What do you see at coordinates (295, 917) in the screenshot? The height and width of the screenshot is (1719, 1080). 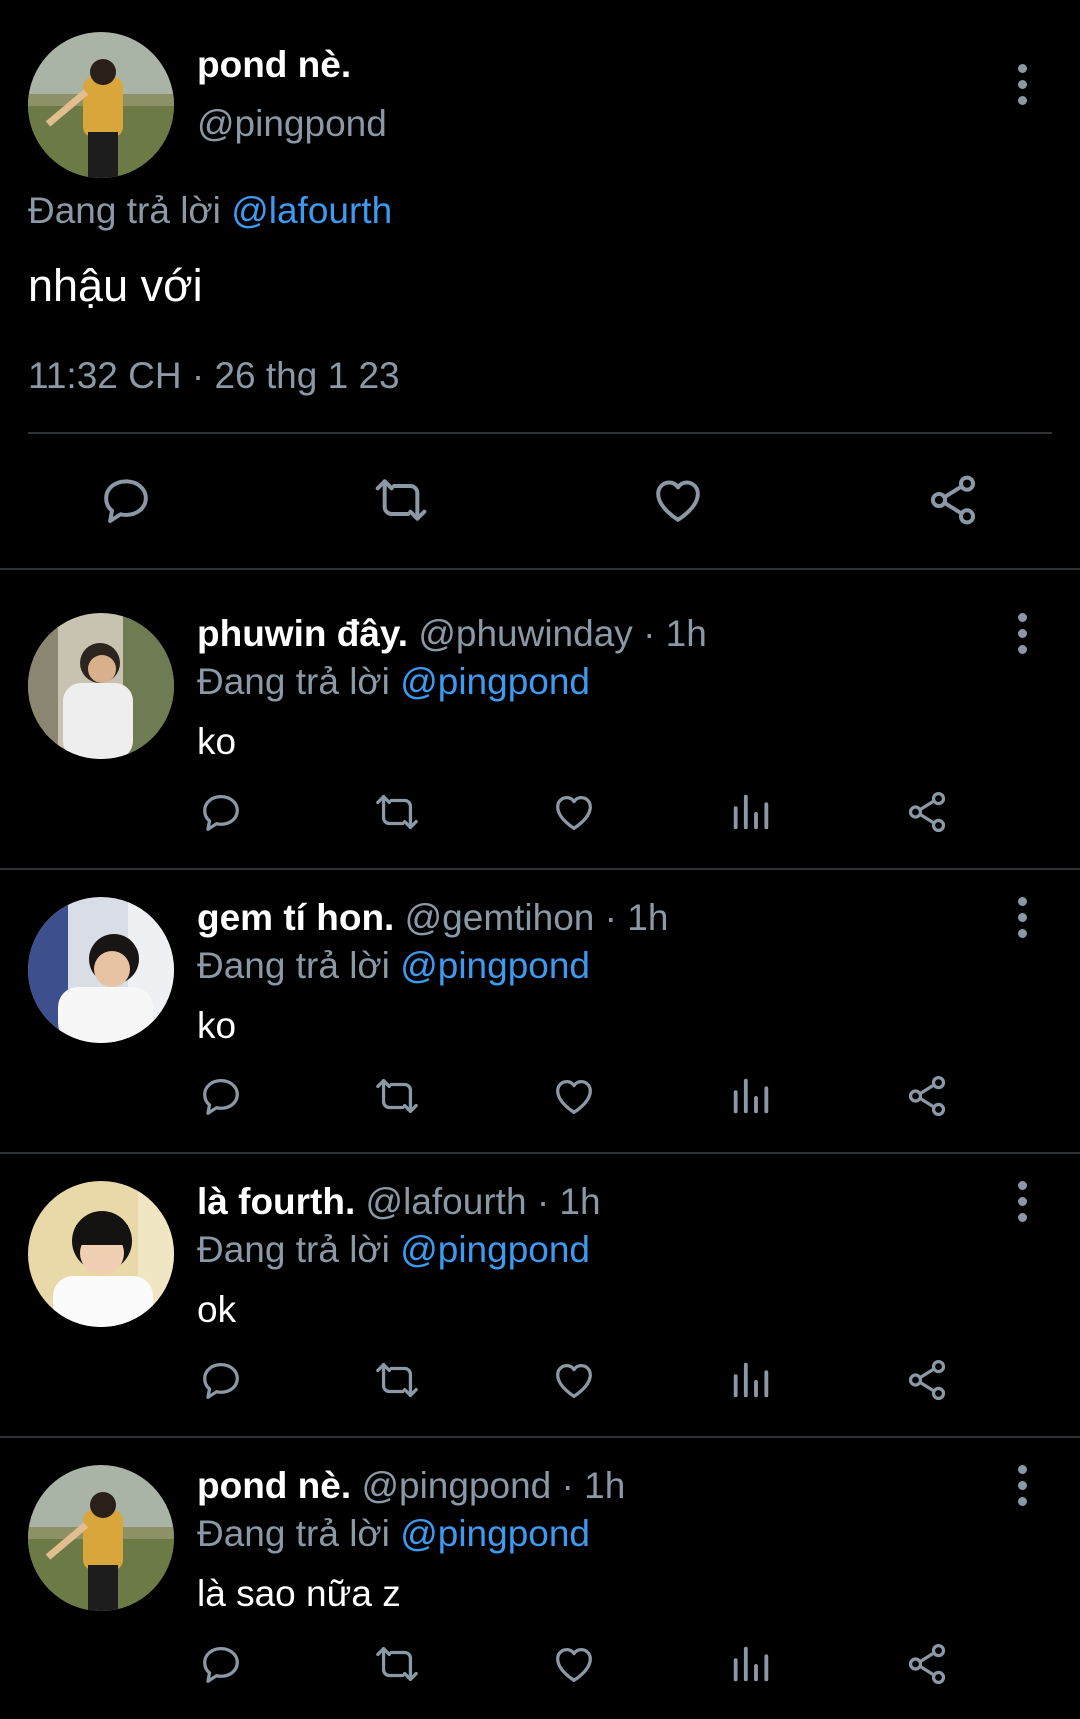 I see `author-name: gem tí hon.` at bounding box center [295, 917].